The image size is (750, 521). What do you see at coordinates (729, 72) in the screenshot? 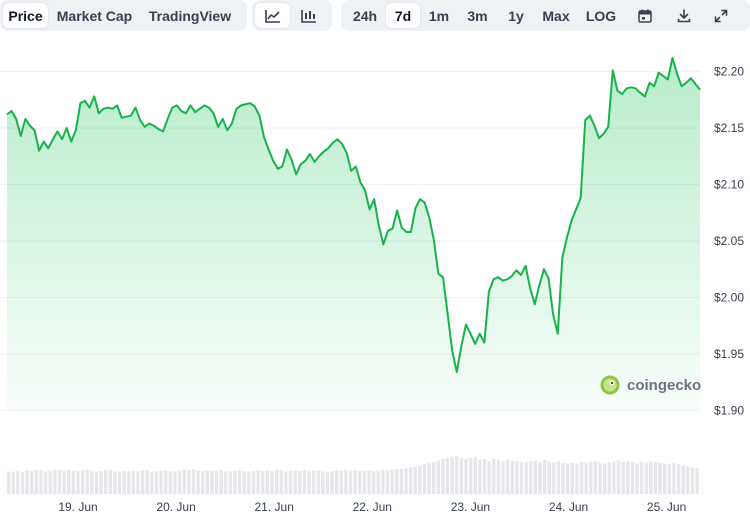
I see `y-tick-label: $2.20` at bounding box center [729, 72].